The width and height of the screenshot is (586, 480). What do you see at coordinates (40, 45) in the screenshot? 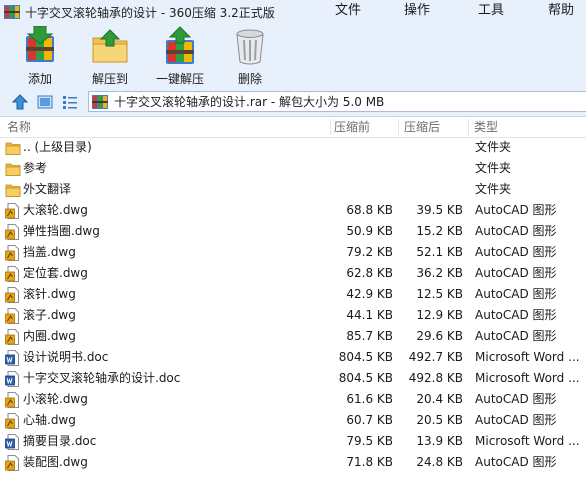
I see `add-archive-icon` at bounding box center [40, 45].